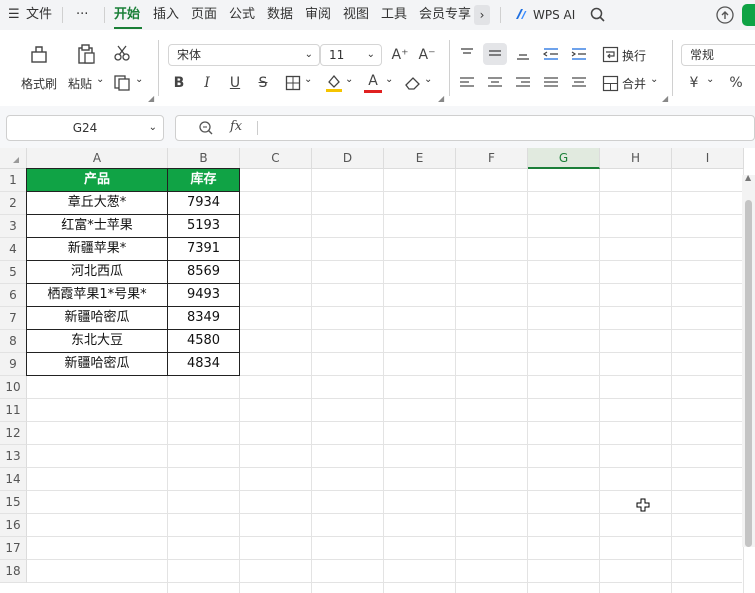 This screenshot has width=755, height=593. Describe the element at coordinates (166, 15) in the screenshot. I see `tab-insert: 插入` at that location.